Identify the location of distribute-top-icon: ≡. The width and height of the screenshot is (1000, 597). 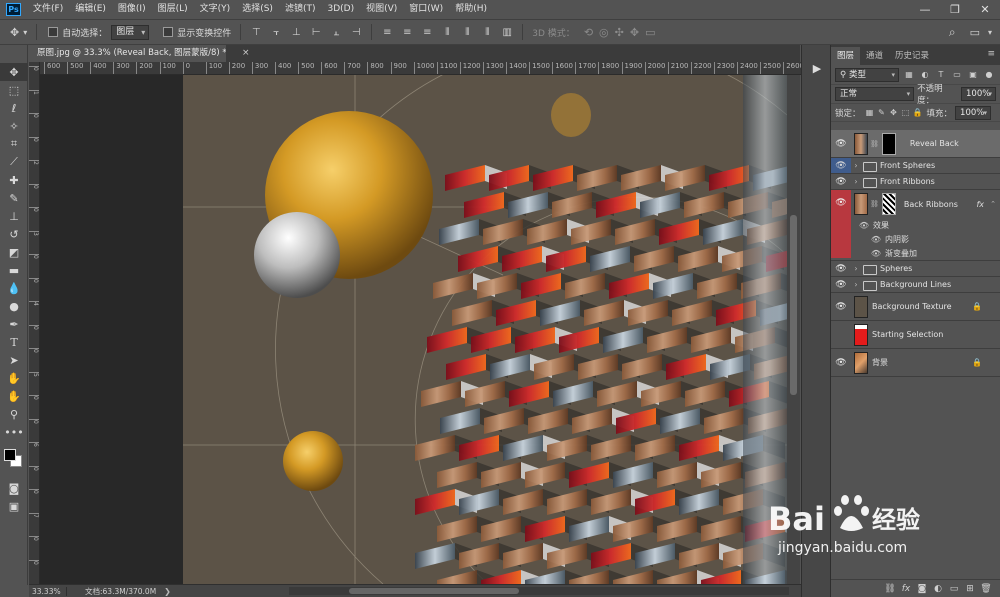
(387, 32).